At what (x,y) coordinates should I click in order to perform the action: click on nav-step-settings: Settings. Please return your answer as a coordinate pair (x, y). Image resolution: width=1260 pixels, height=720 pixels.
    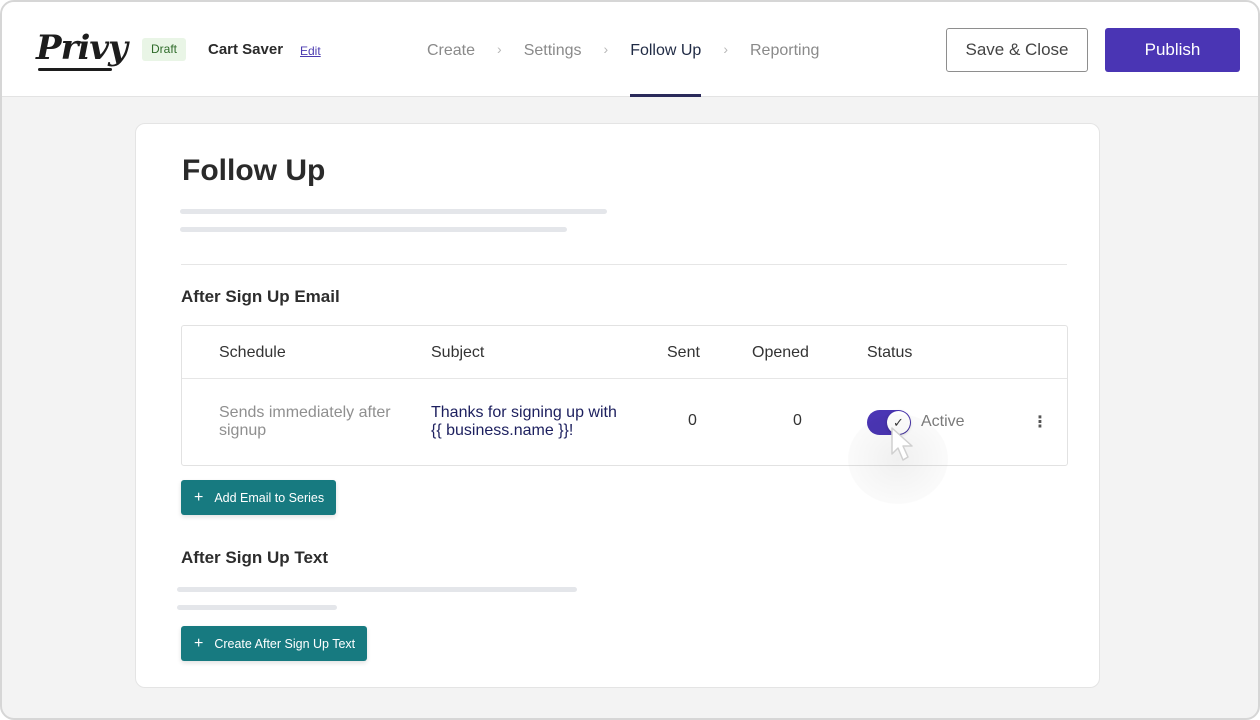
    Looking at the image, I should click on (553, 49).